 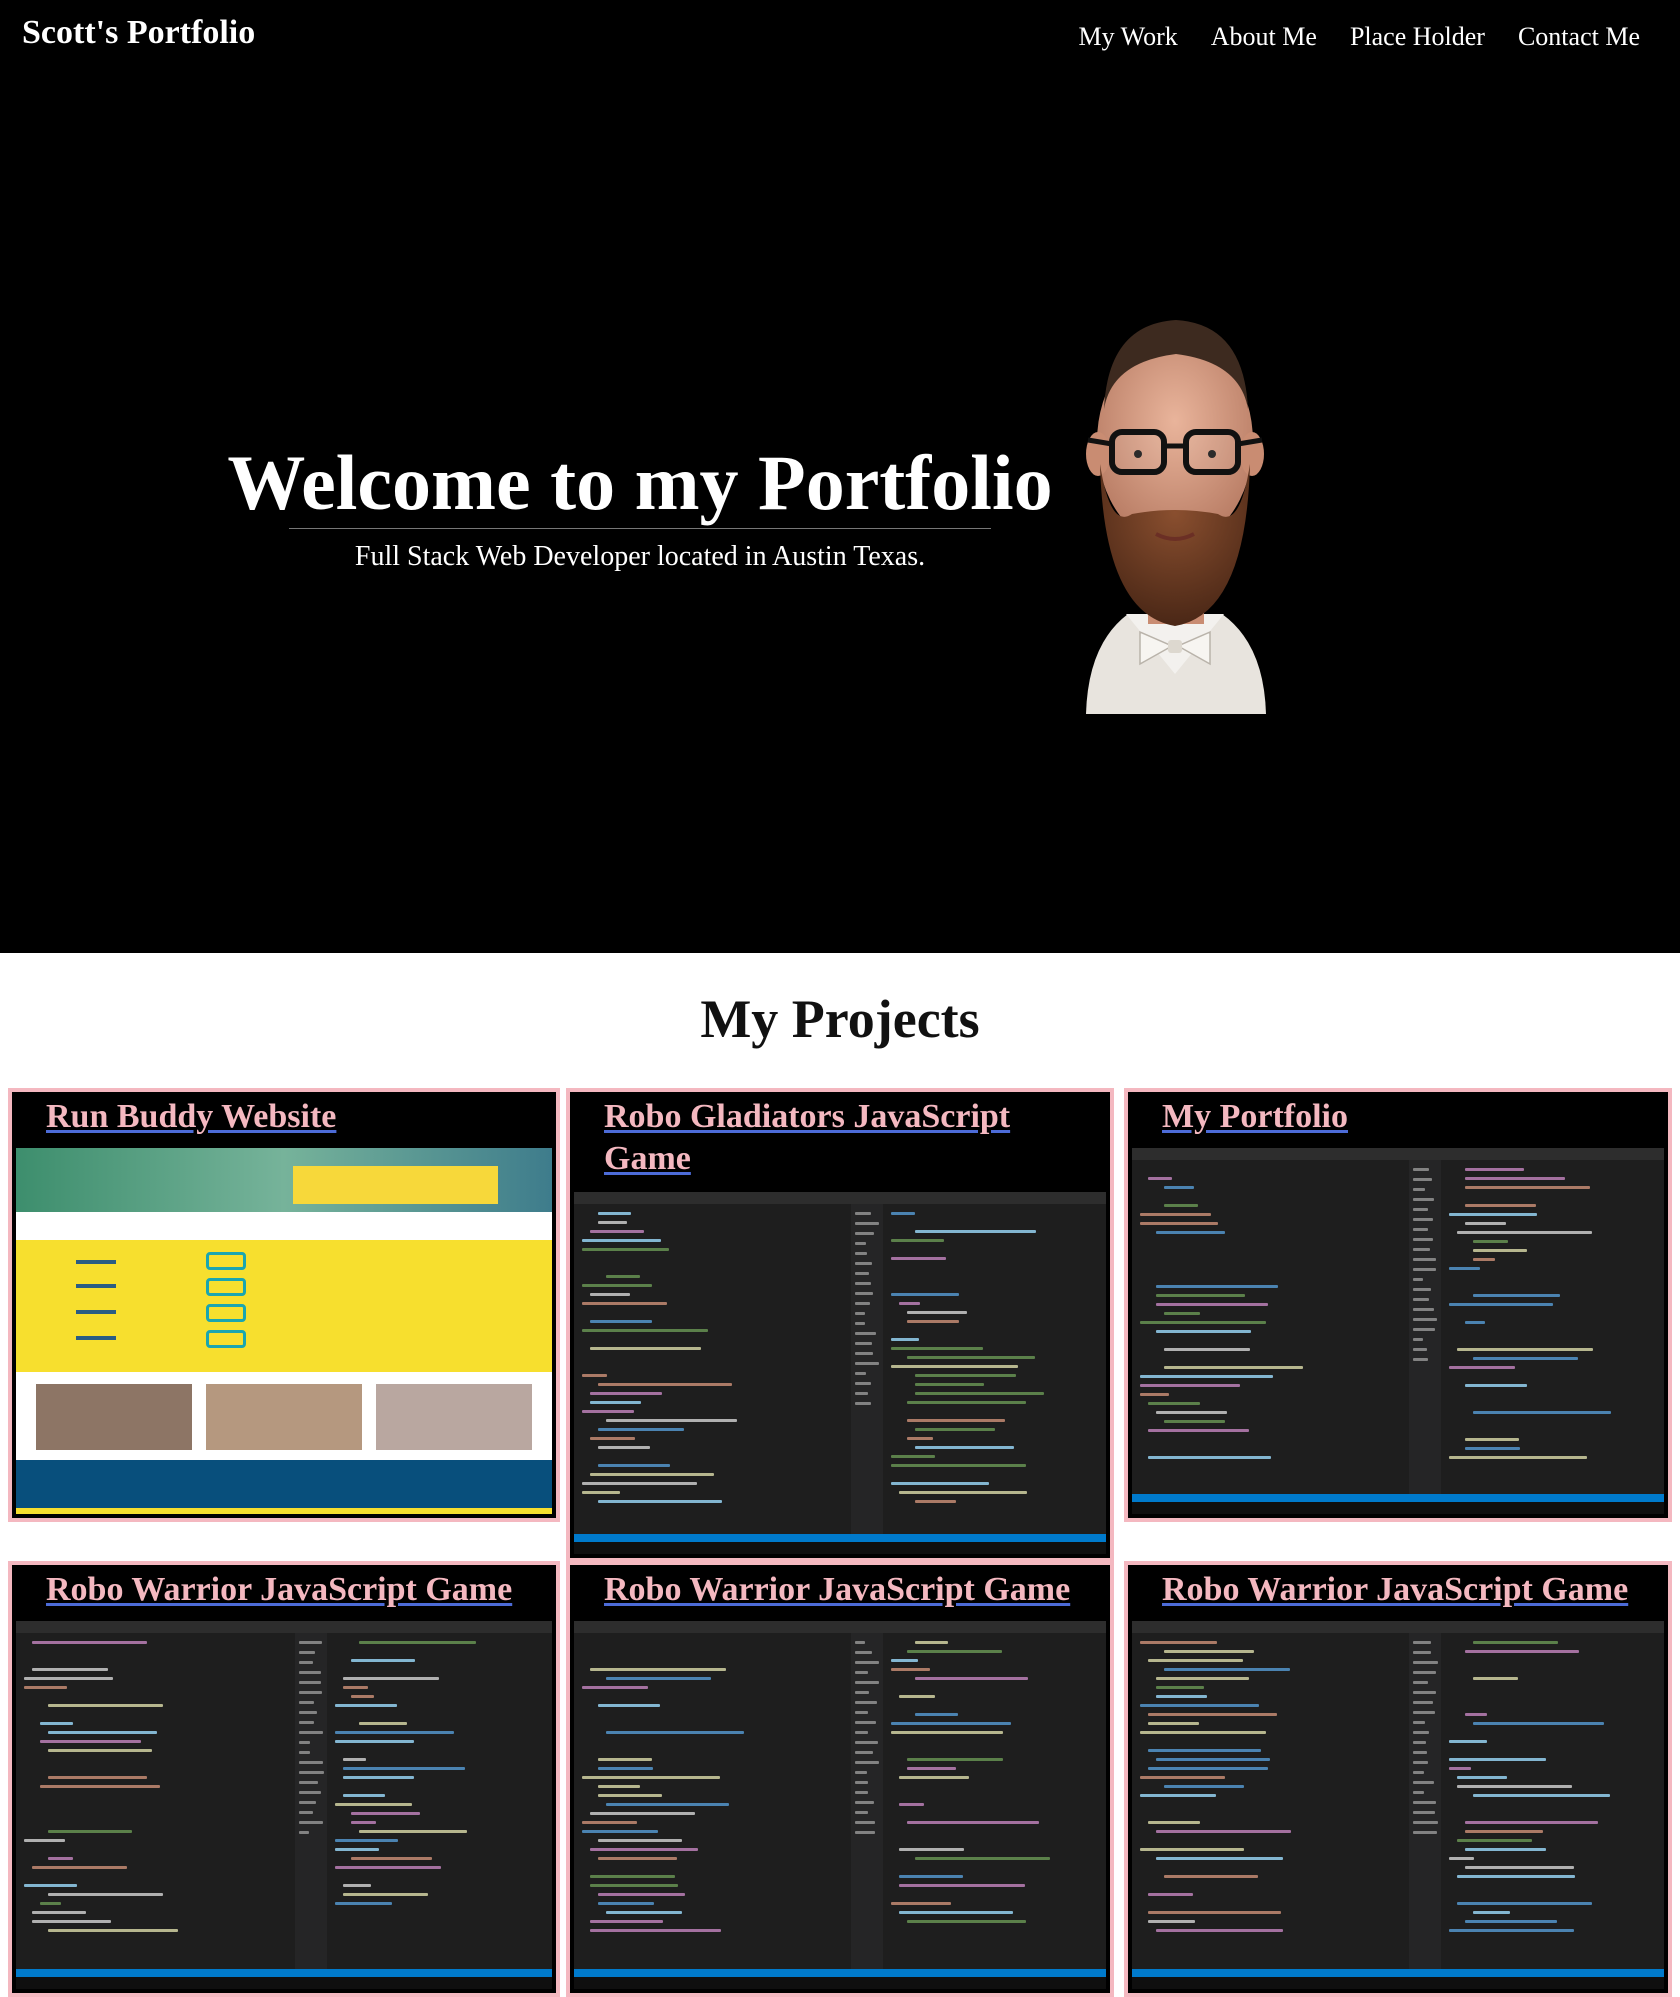 I want to click on run-buddy-screenshot, so click(x=284, y=1331).